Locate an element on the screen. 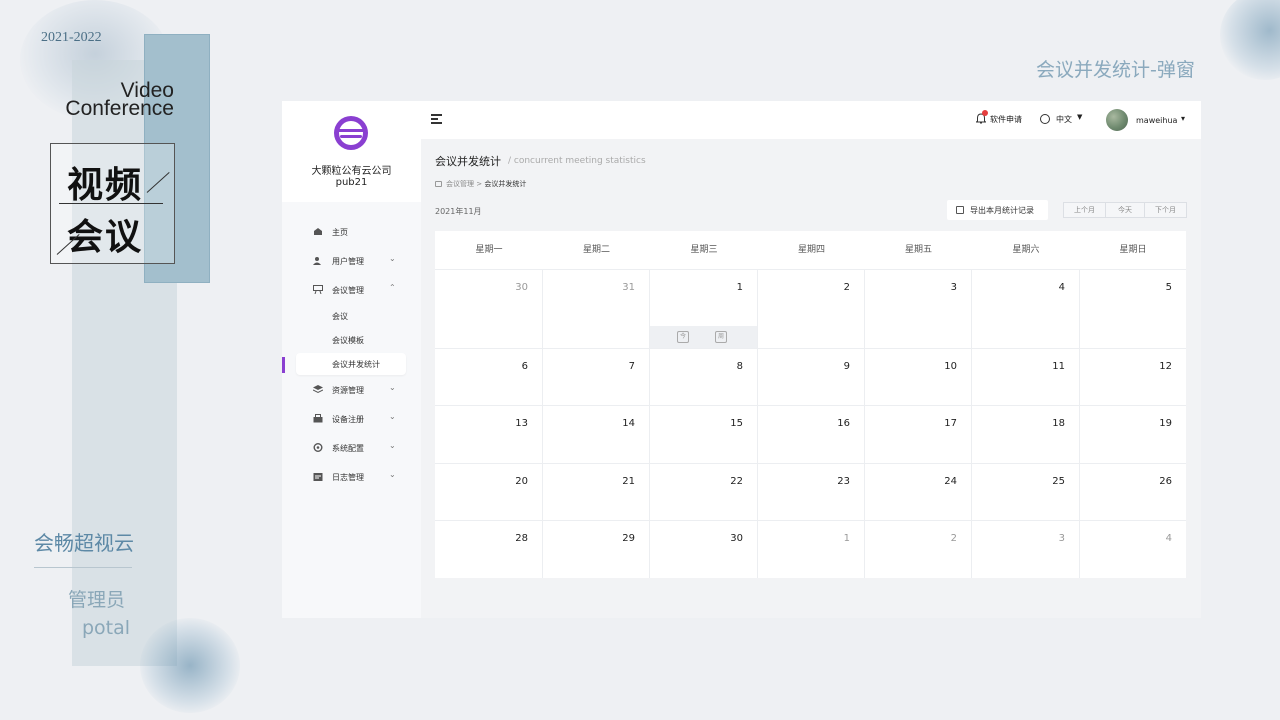 The width and height of the screenshot is (1280, 720). language-label: 中文 is located at coordinates (1064, 119).